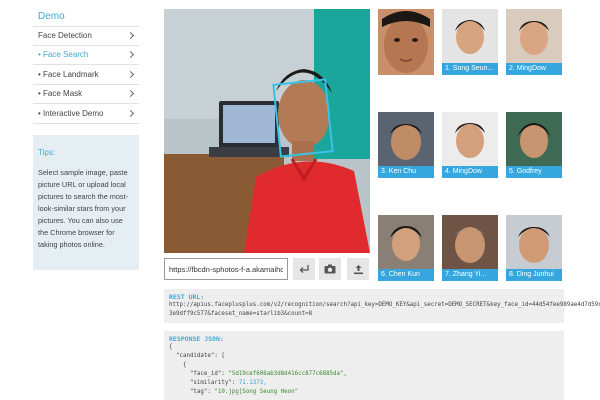 This screenshot has height=400, width=600. What do you see at coordinates (199, 374) in the screenshot?
I see `json-key: "face_id":` at bounding box center [199, 374].